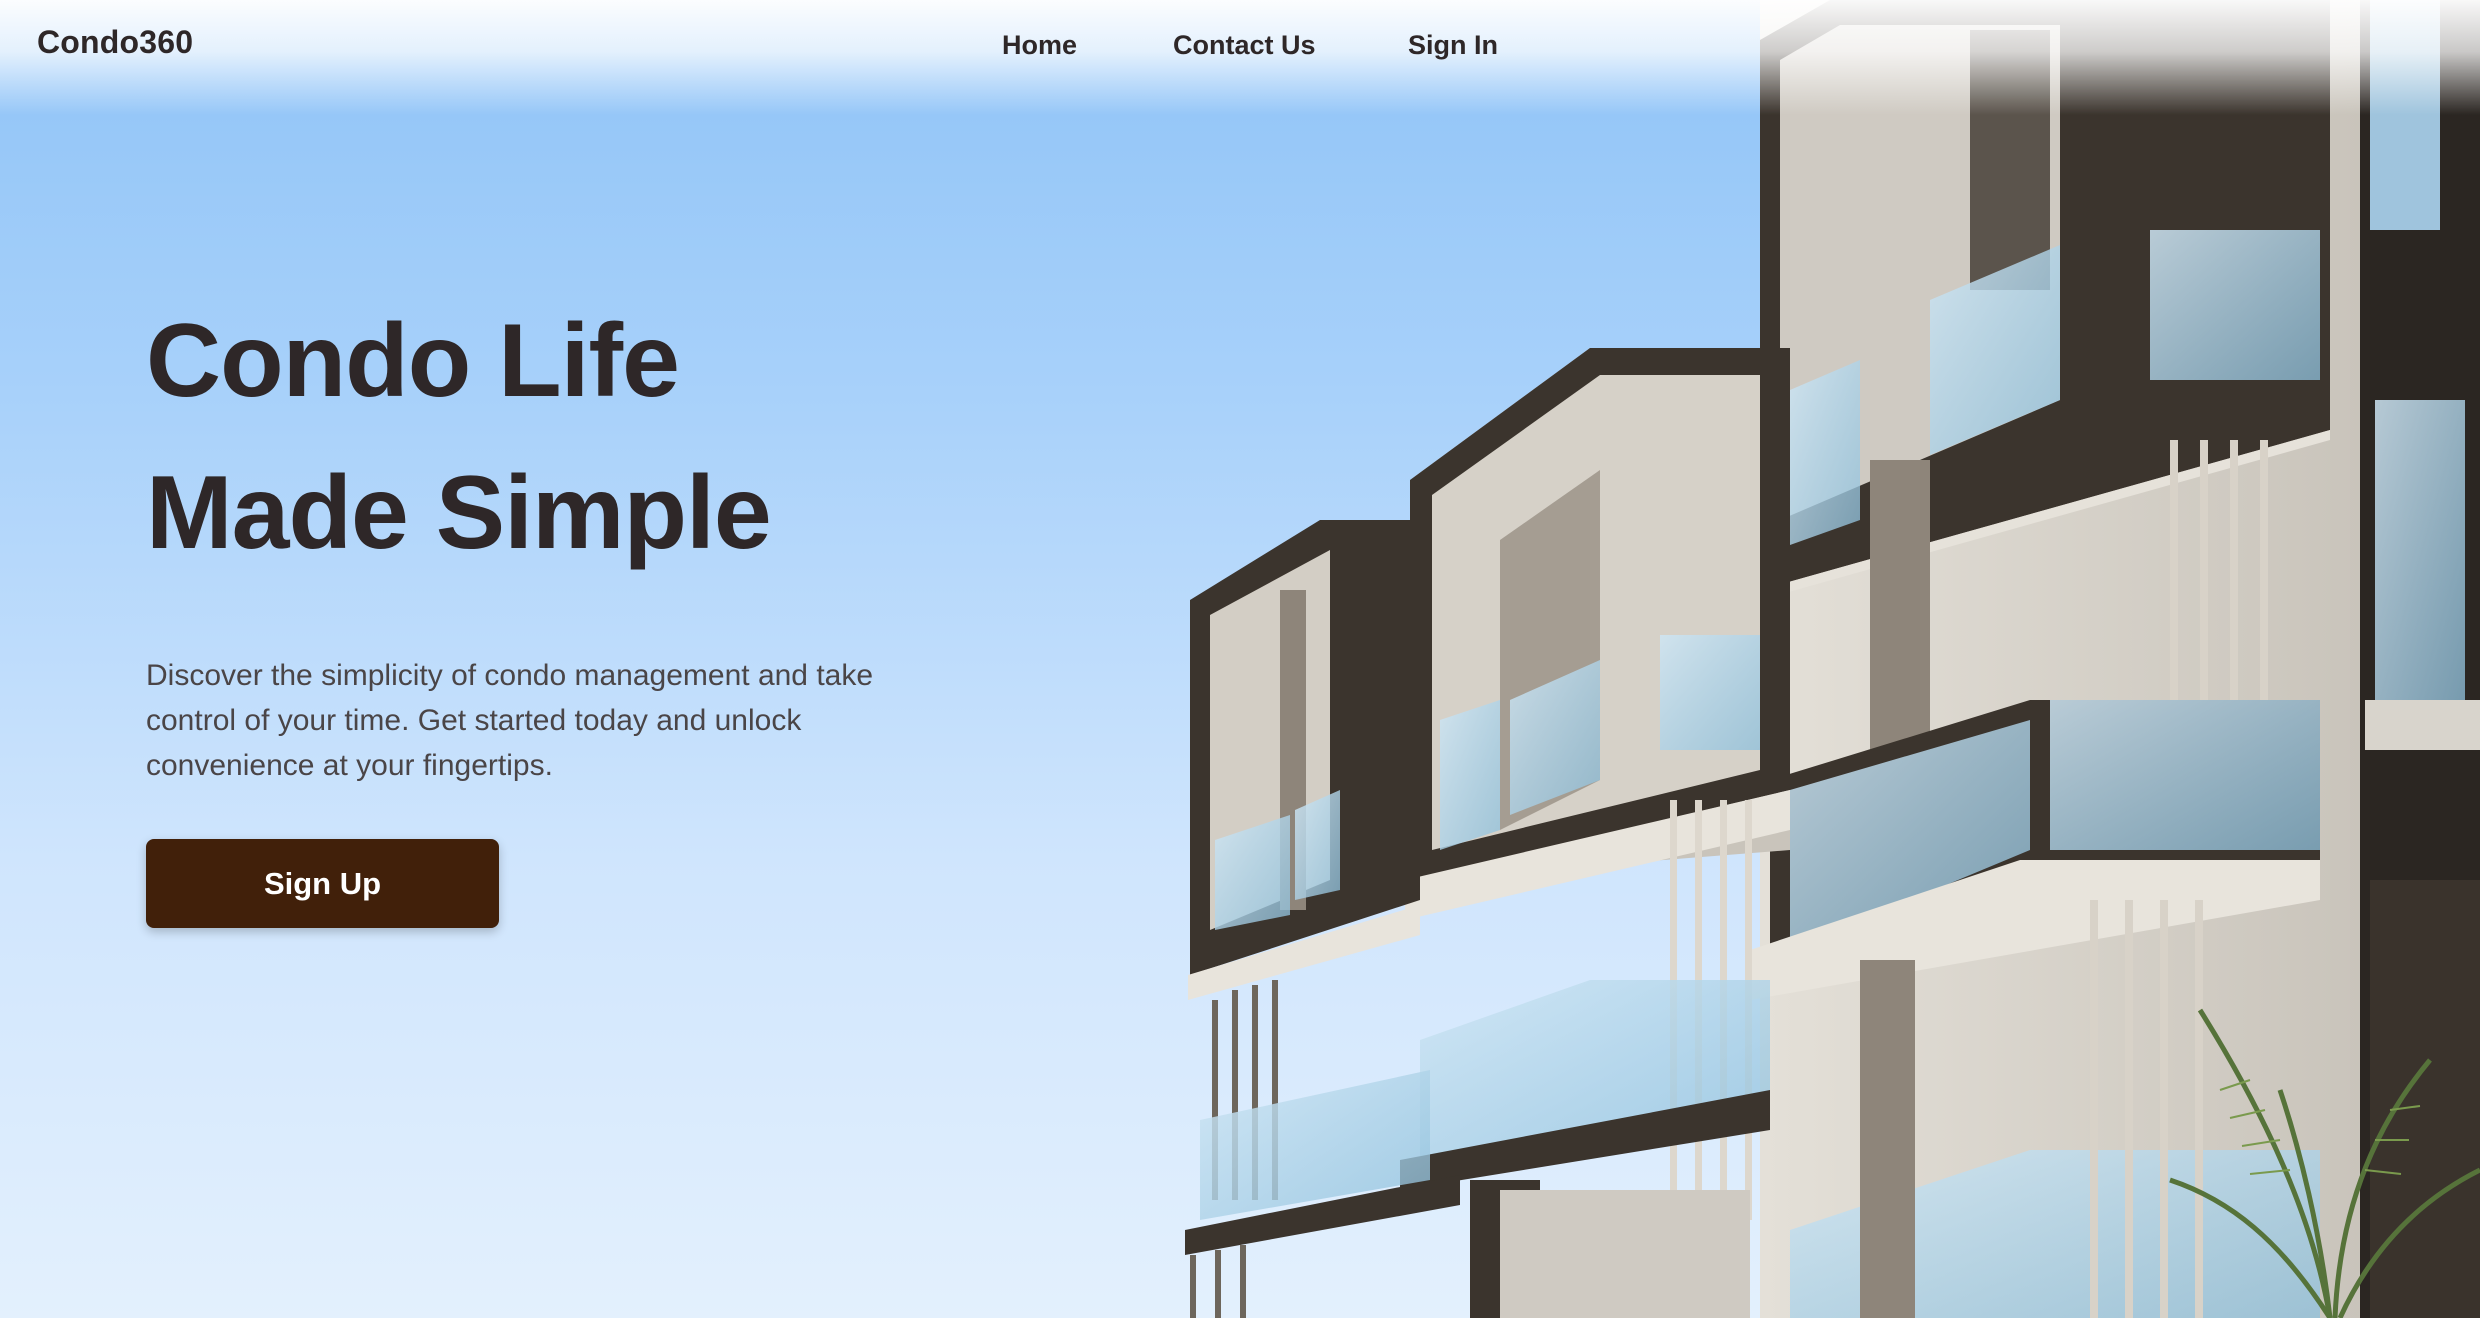 The image size is (2480, 1318). I want to click on brand-logo: Condo360, so click(115, 42).